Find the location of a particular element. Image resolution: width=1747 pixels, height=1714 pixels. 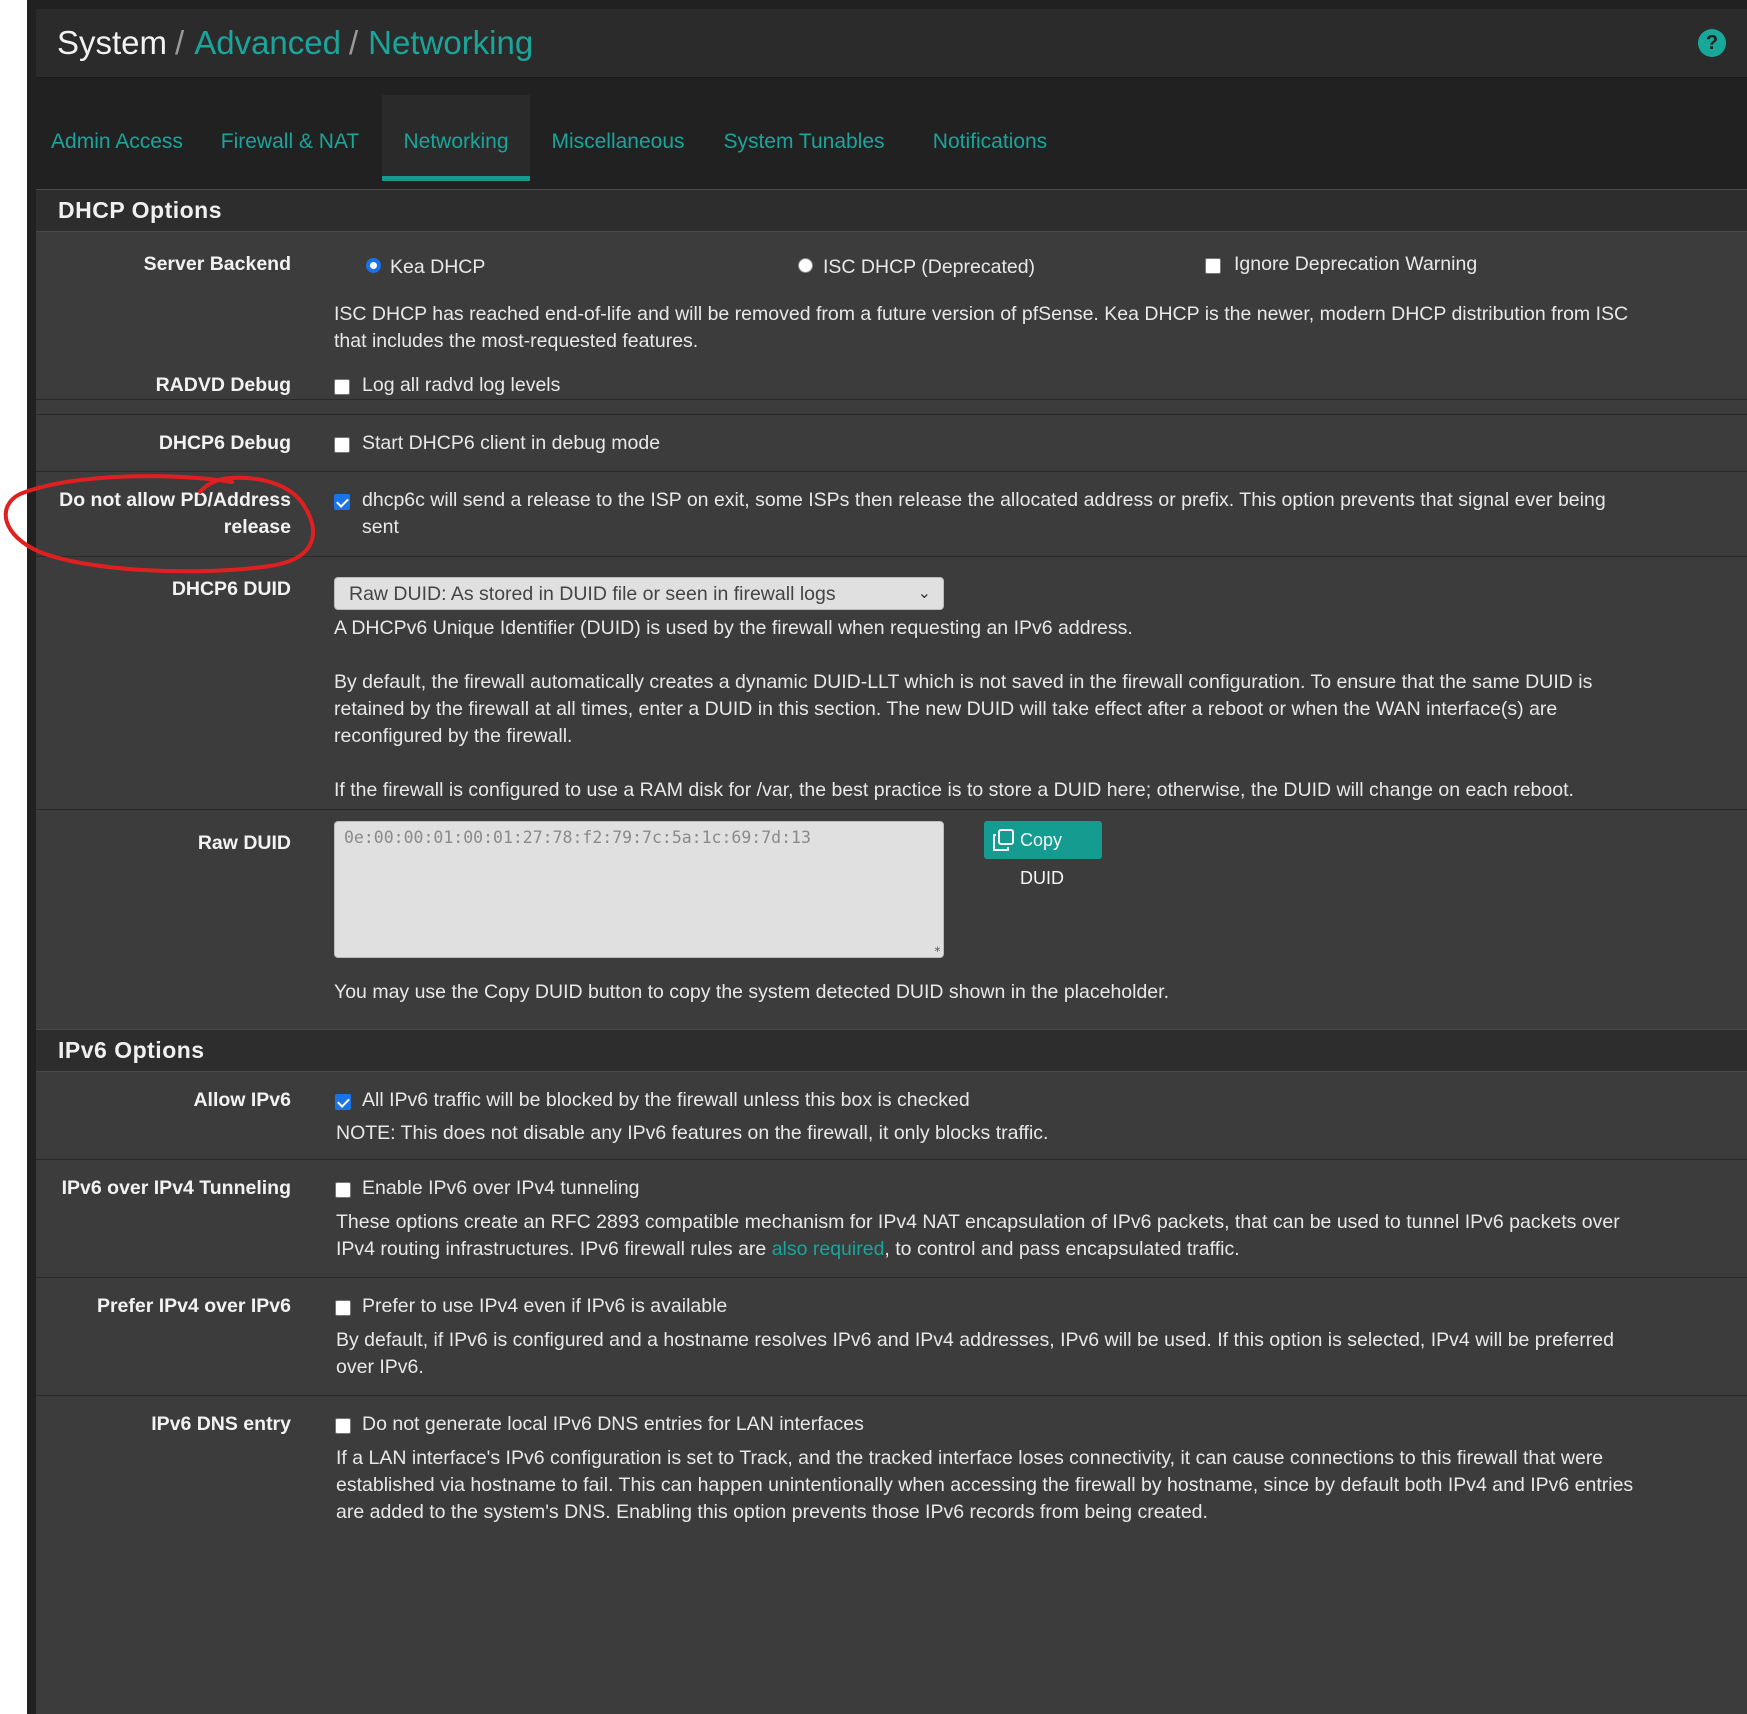

isc-dhcp-radio is located at coordinates (805, 265).